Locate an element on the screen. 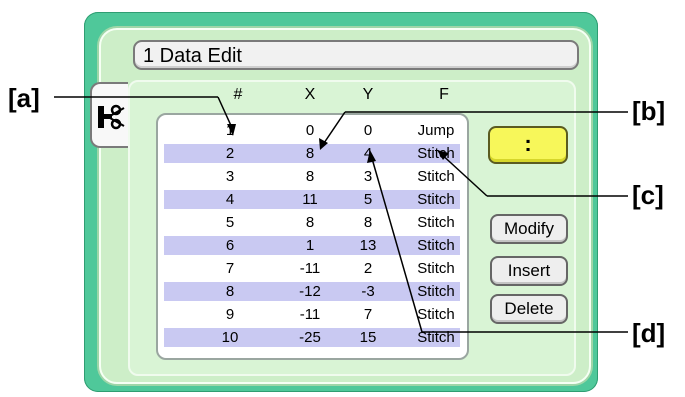 The height and width of the screenshot is (397, 685). insert-button: Insert is located at coordinates (529, 271).